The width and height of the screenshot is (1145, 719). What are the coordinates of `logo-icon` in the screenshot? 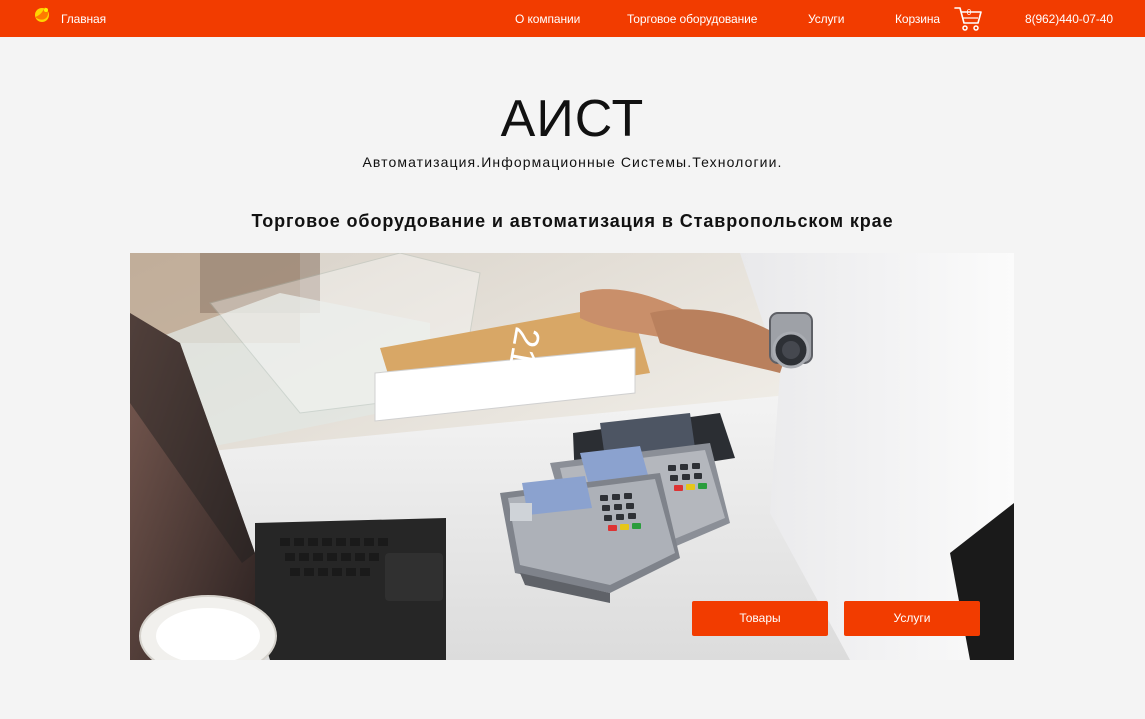 It's located at (42, 14).